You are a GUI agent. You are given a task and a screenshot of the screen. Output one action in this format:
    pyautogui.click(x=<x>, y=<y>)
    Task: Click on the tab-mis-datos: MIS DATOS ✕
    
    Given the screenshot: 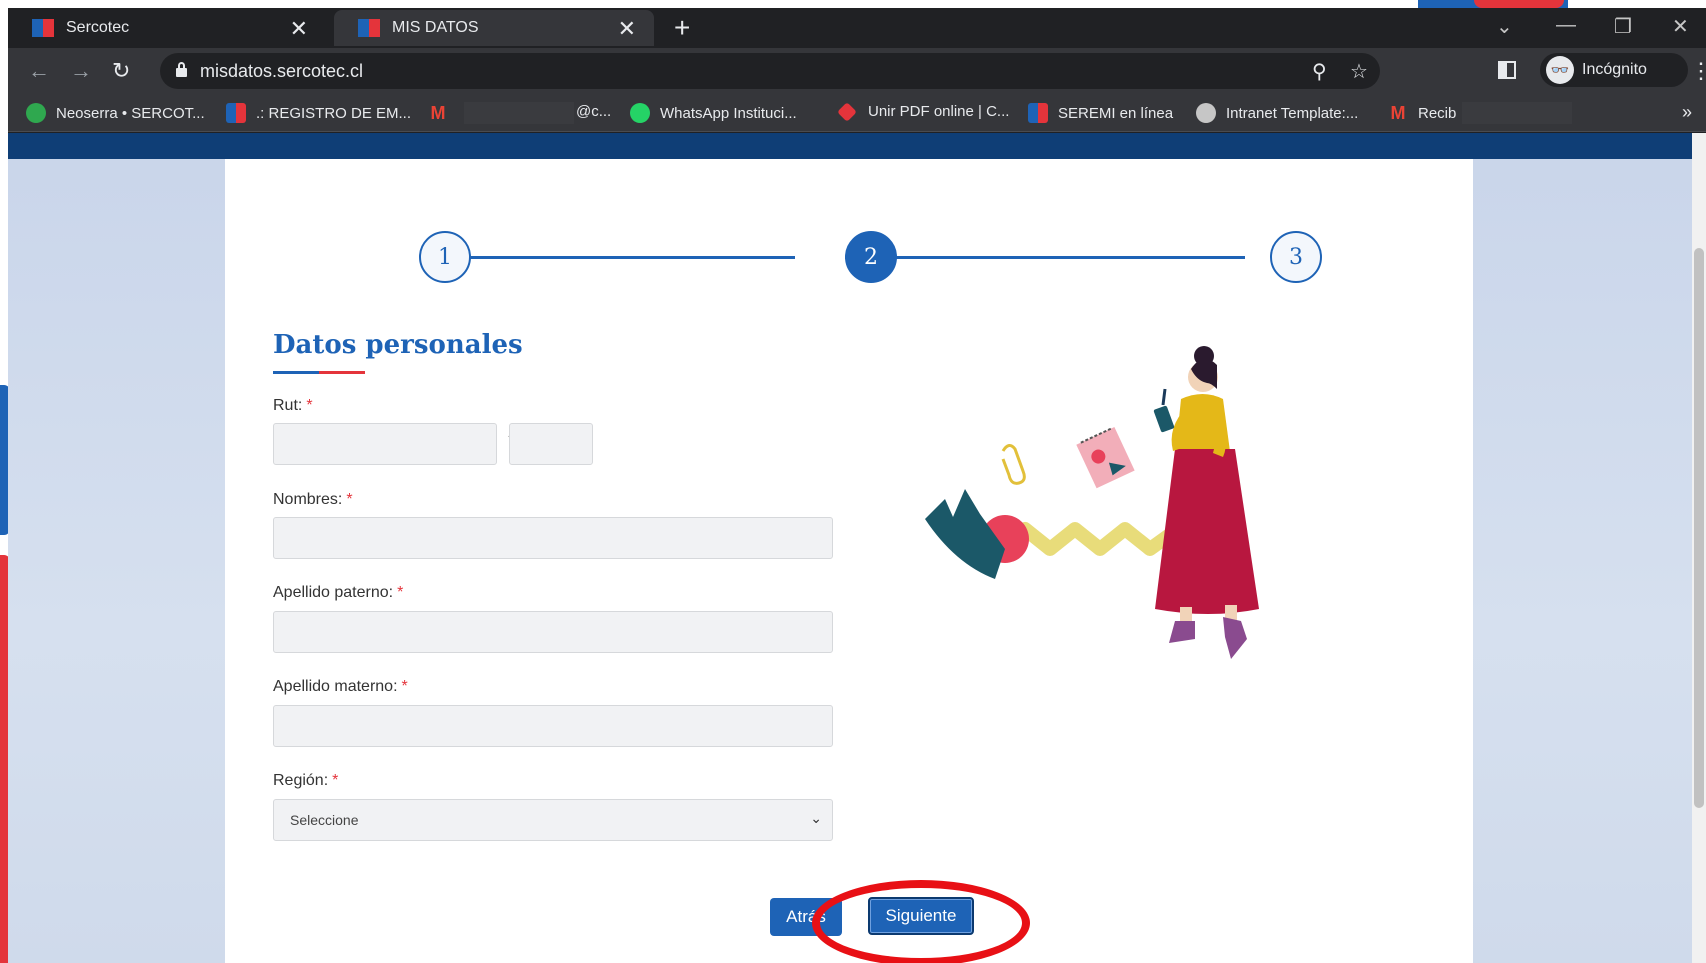 What is the action you would take?
    pyautogui.click(x=494, y=28)
    